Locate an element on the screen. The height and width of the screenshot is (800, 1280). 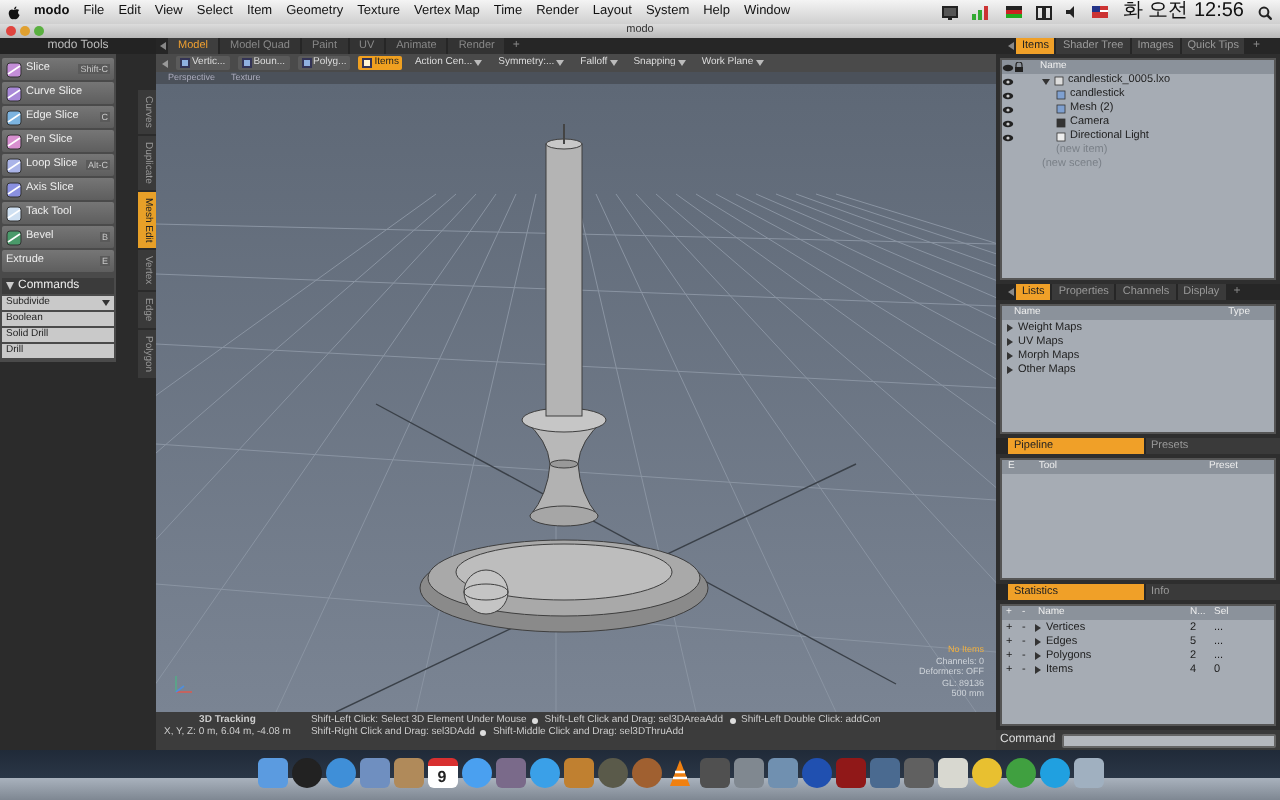
calendar-app-icon: 9 is located at coordinates (442, 773).